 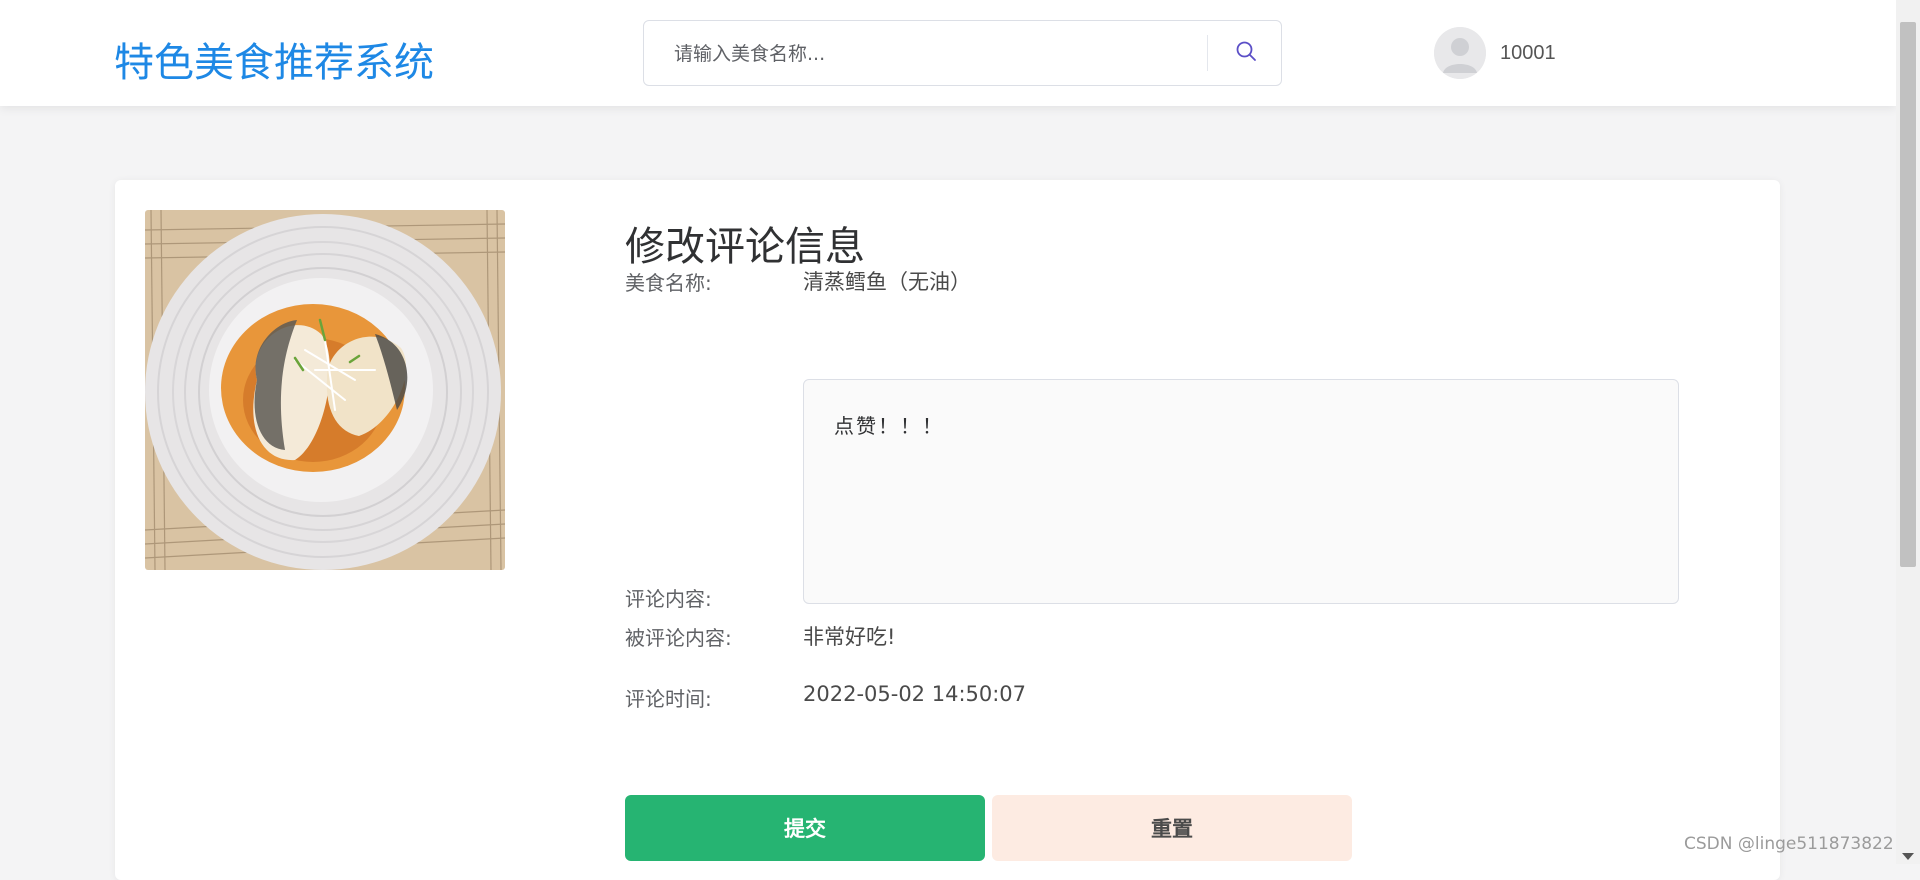 I want to click on comment-time-value: 2022-05-02 14:50:07, so click(x=915, y=694).